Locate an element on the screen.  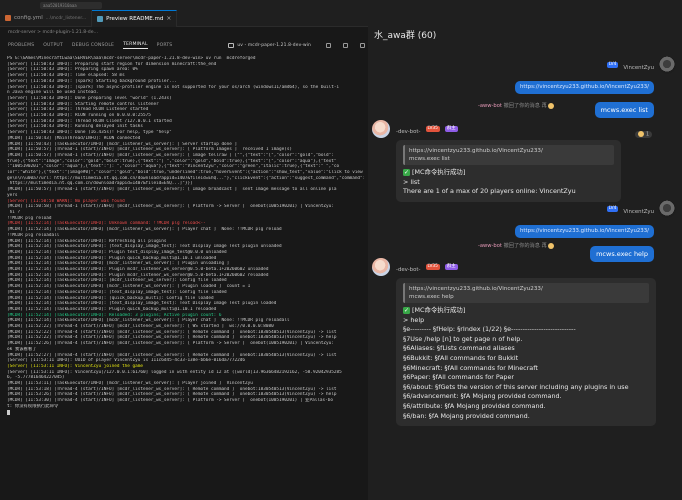
help-line: §6Bukkit: §fAll commands for Bukkit is located at coordinates (461, 357).